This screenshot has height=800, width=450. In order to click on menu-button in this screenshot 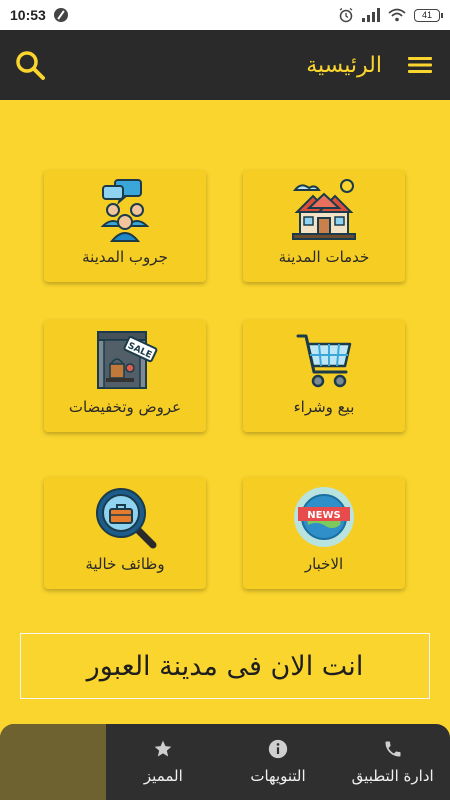, I will do `click(420, 65)`.